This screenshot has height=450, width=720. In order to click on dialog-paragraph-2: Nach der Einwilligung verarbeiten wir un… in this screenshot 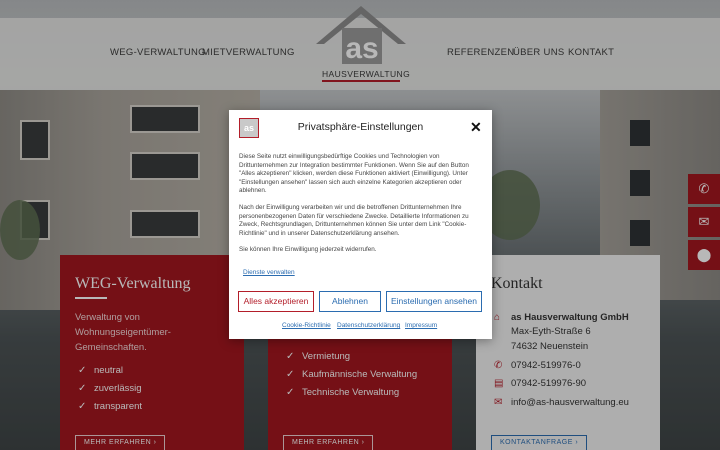, I will do `click(354, 220)`.